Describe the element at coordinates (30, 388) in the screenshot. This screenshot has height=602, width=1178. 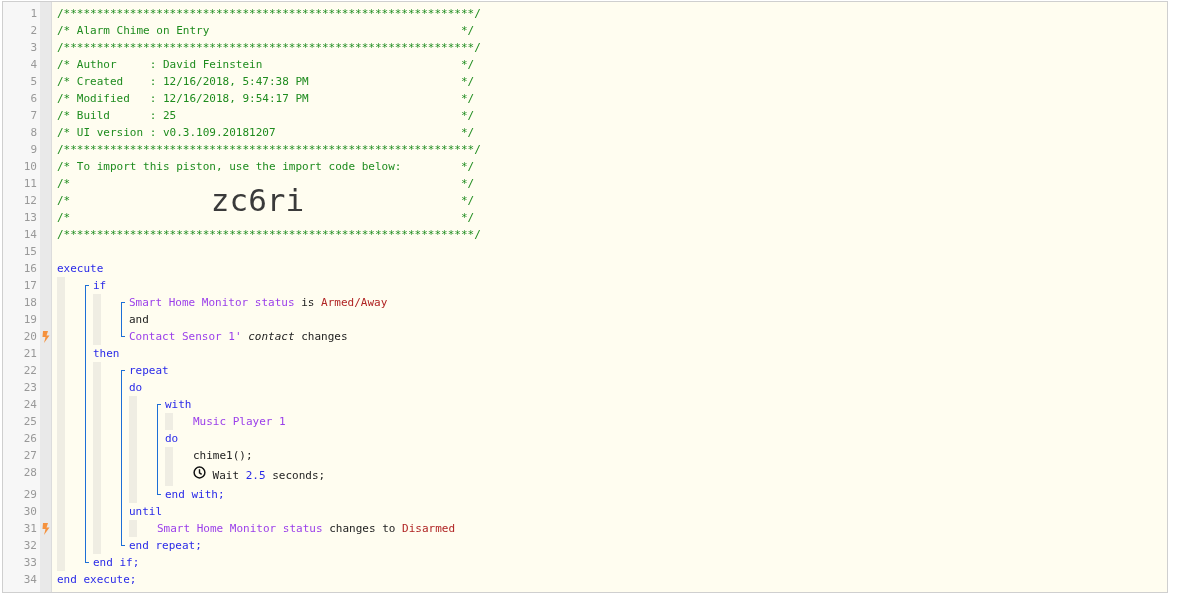
I see `line-number: 23` at that location.